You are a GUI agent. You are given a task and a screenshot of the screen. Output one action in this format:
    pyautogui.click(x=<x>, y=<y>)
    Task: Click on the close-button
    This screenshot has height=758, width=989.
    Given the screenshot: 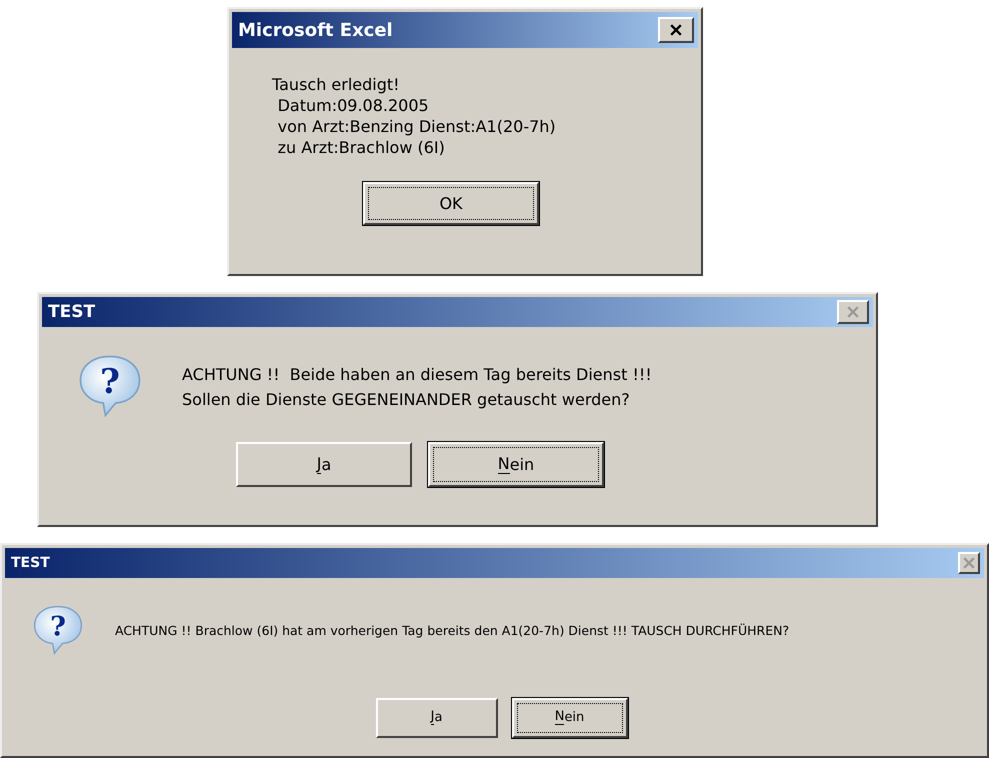 What is the action you would take?
    pyautogui.click(x=676, y=30)
    